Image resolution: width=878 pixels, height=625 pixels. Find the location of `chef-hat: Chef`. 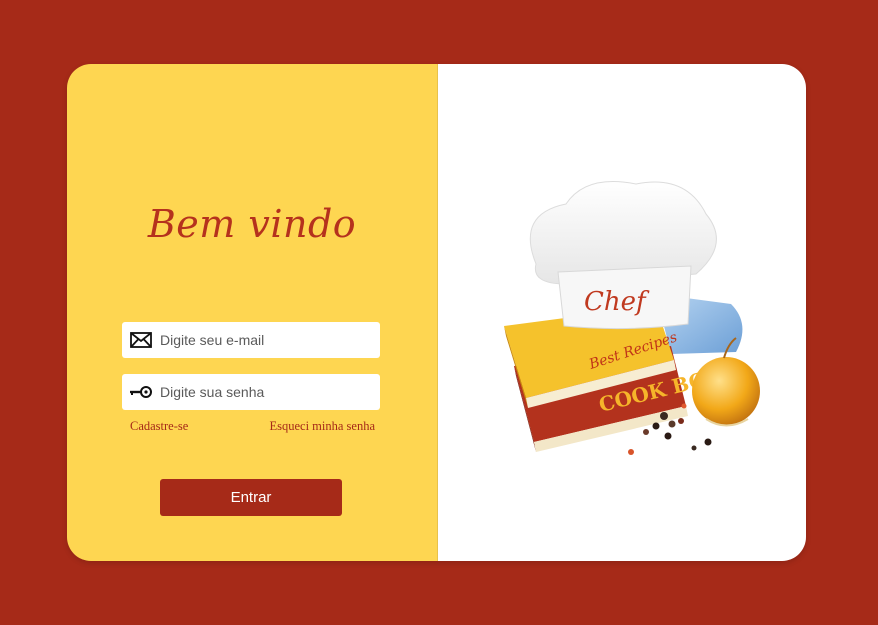

chef-hat: Chef is located at coordinates (623, 255).